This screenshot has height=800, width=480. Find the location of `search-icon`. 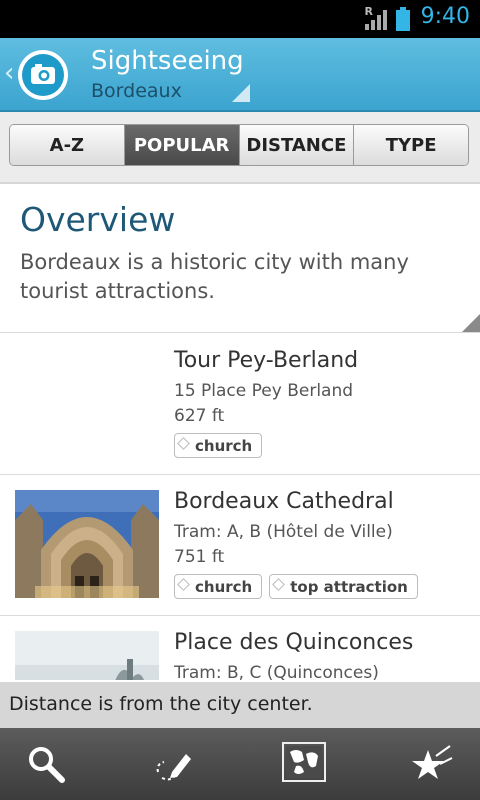

search-icon is located at coordinates (46, 764).